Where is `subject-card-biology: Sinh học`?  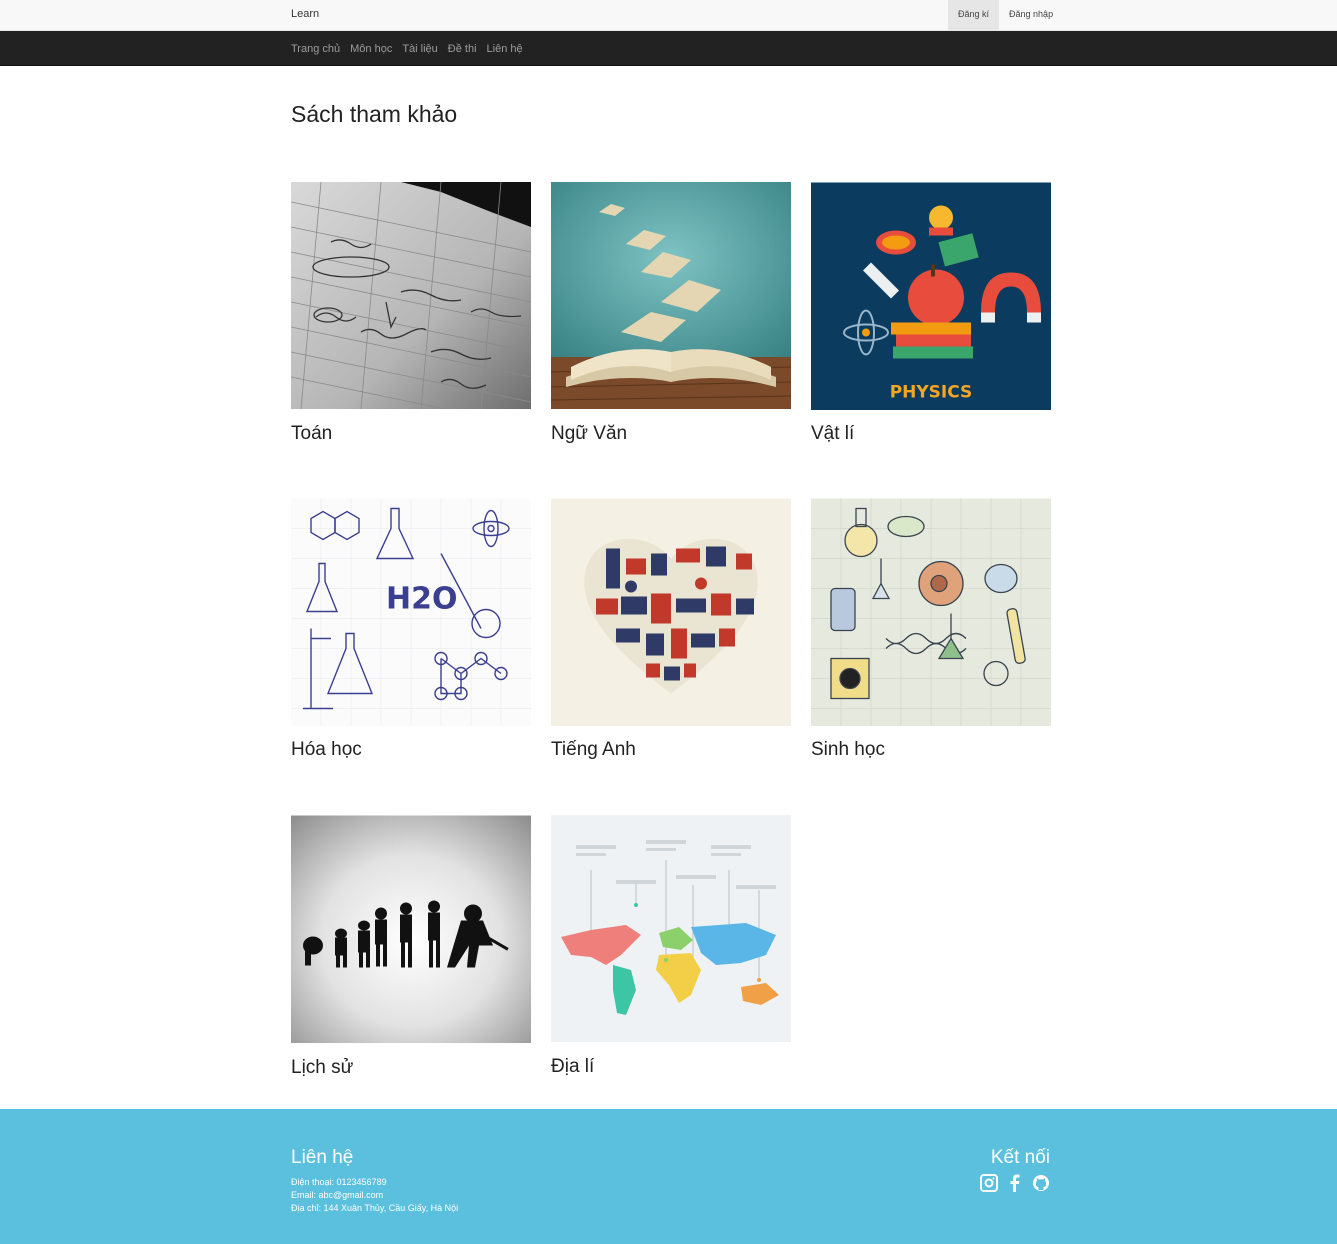
subject-card-biology: Sinh học is located at coordinates (931, 629).